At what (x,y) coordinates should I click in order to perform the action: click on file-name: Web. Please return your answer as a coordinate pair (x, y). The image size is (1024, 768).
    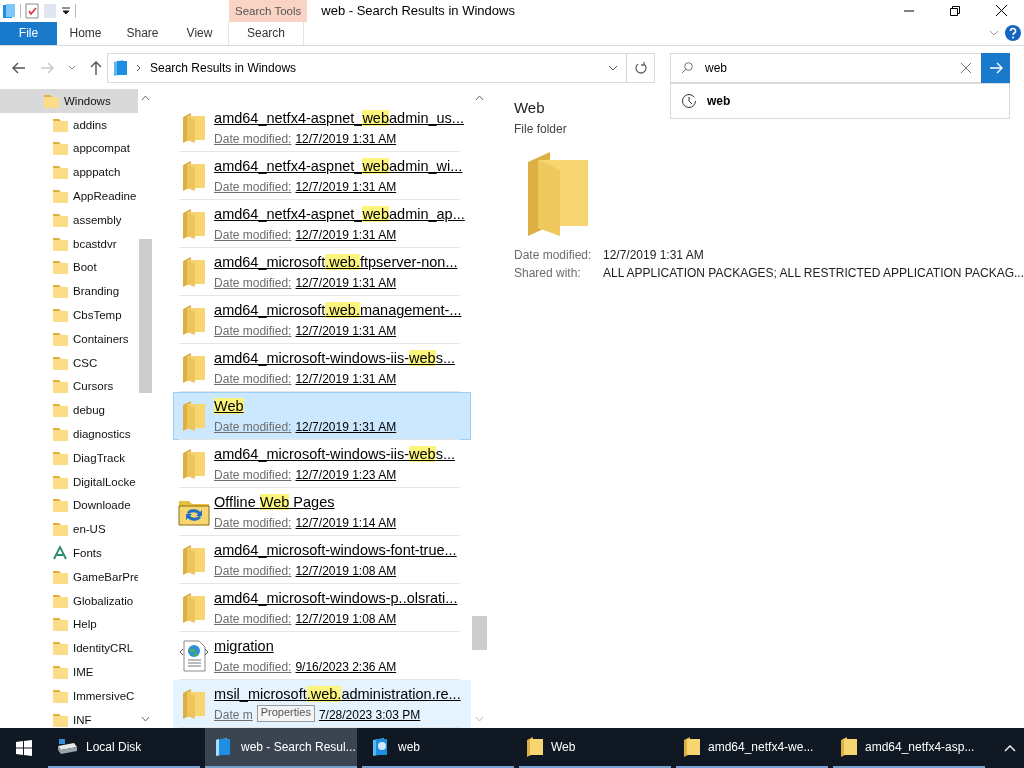
    Looking at the image, I should click on (305, 405).